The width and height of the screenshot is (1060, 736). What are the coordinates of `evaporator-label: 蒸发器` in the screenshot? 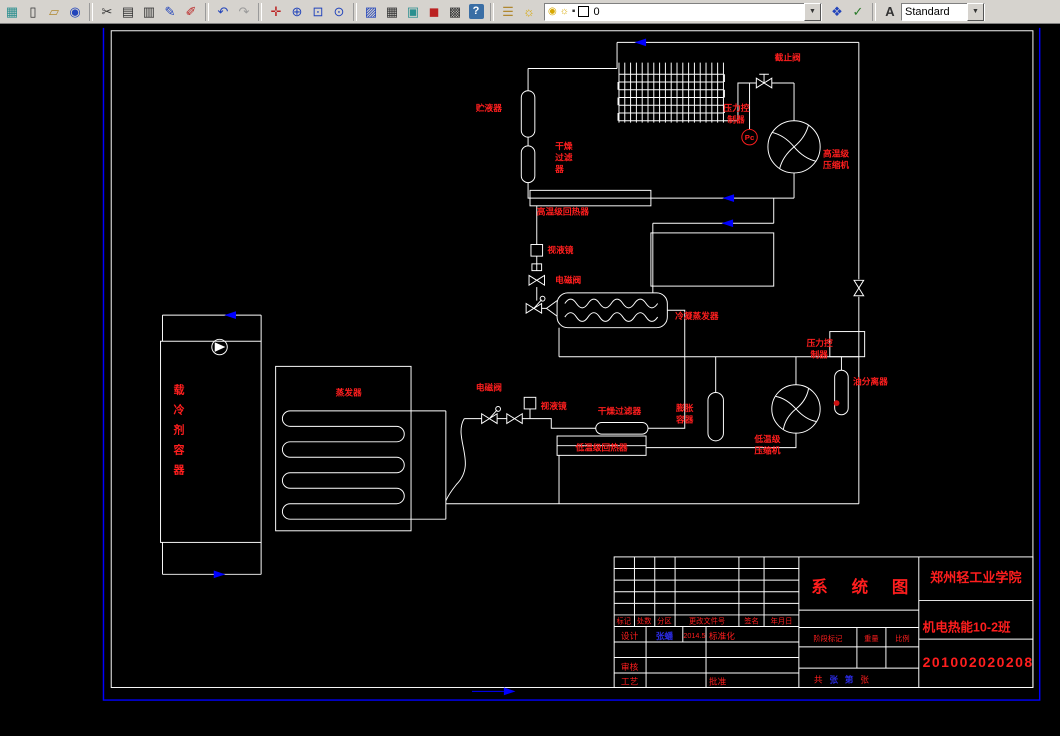 It's located at (349, 391).